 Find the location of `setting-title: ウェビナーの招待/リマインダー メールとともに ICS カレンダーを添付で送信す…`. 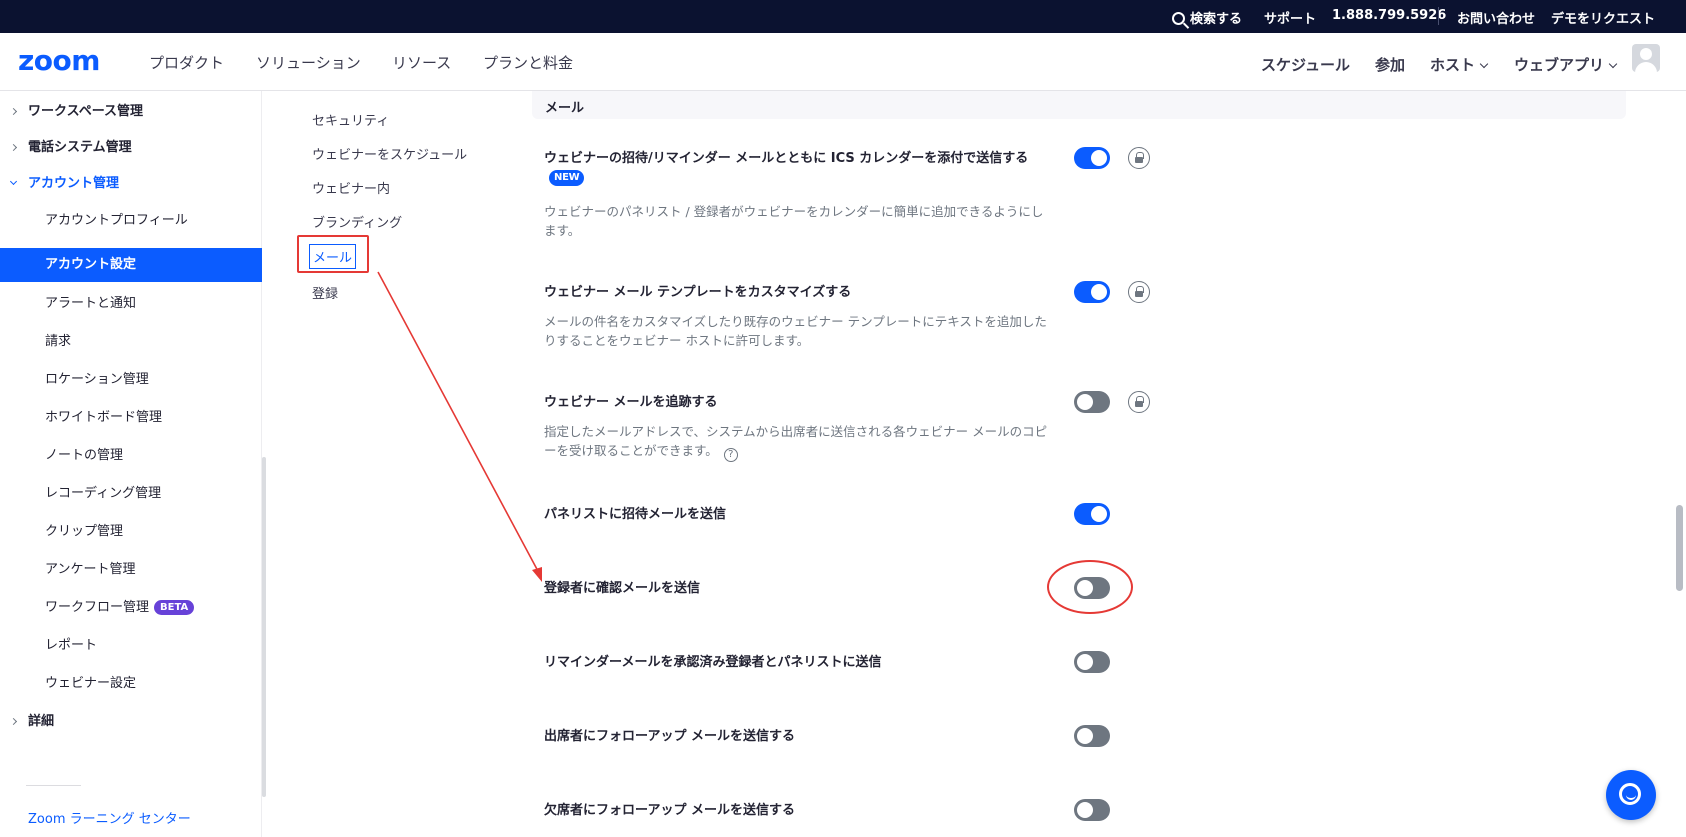

setting-title: ウェビナーの招待/リマインダー メールとともに ICS カレンダーを添付で送信す… is located at coordinates (786, 158).